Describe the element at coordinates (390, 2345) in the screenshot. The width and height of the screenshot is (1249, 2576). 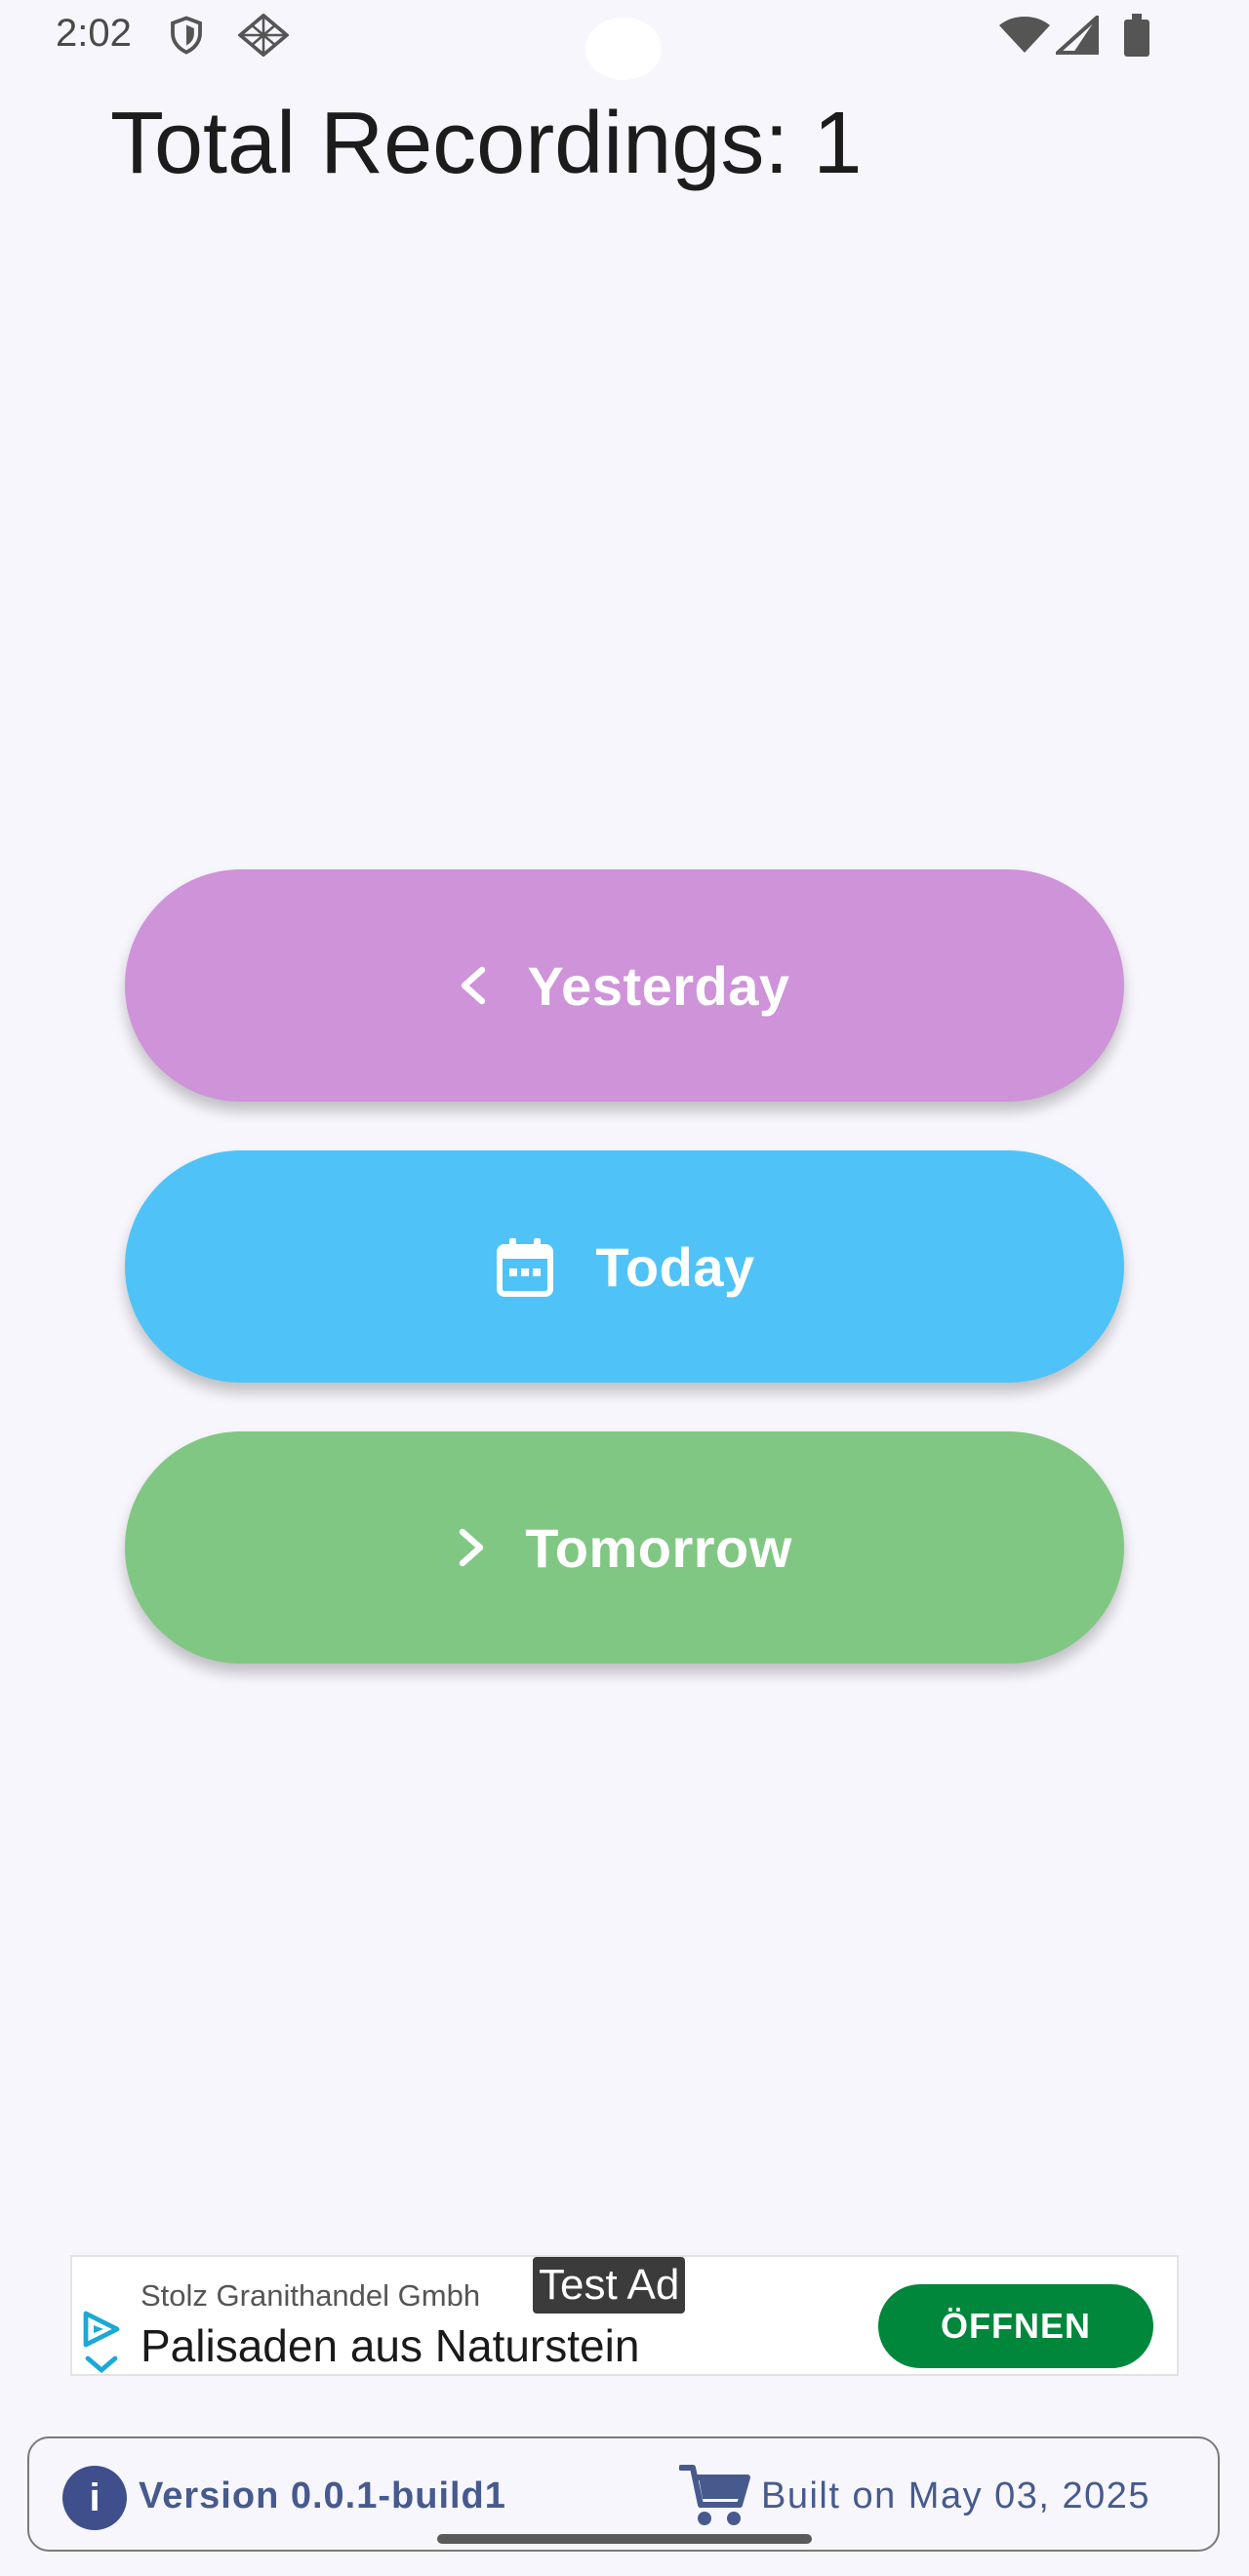
I see `ad-headline: Palisaden aus Naturstein` at that location.